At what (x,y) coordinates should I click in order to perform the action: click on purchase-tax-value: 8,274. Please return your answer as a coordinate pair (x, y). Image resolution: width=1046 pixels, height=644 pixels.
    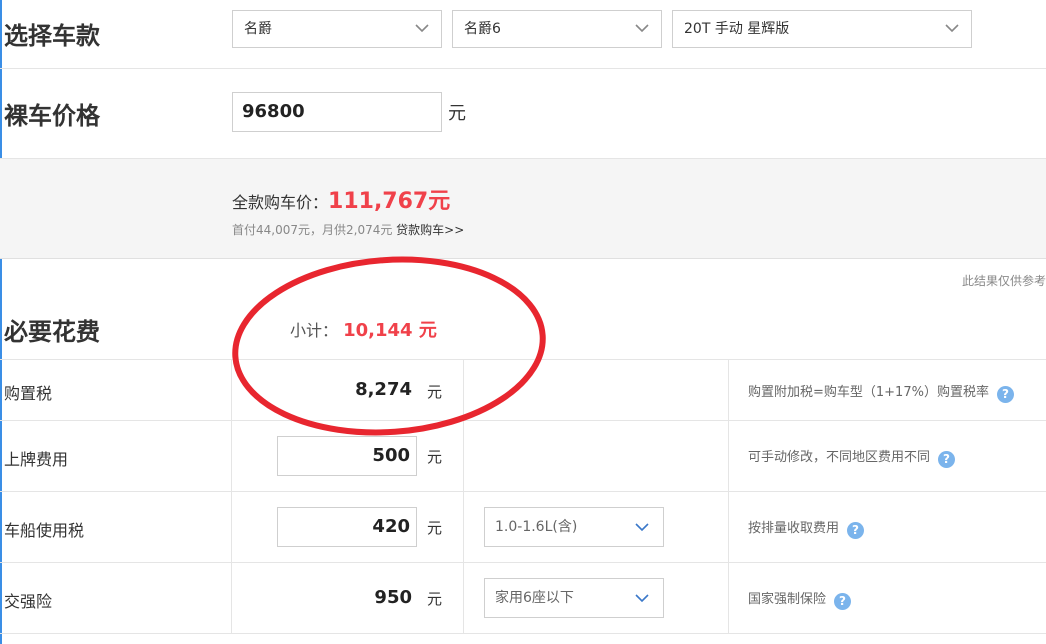
    Looking at the image, I should click on (383, 389).